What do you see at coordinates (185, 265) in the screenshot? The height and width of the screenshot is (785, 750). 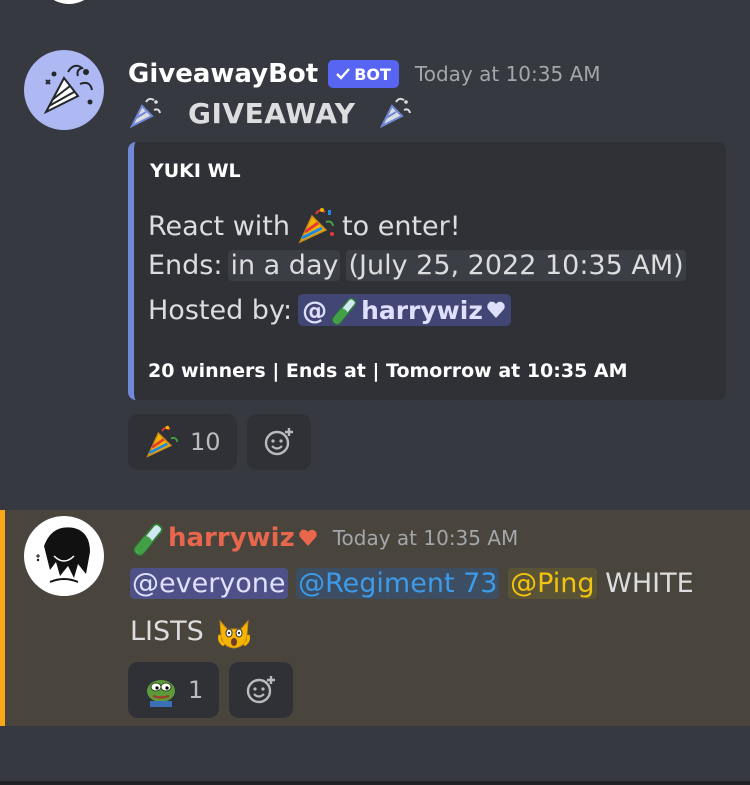 I see `ends-label: Ends:` at bounding box center [185, 265].